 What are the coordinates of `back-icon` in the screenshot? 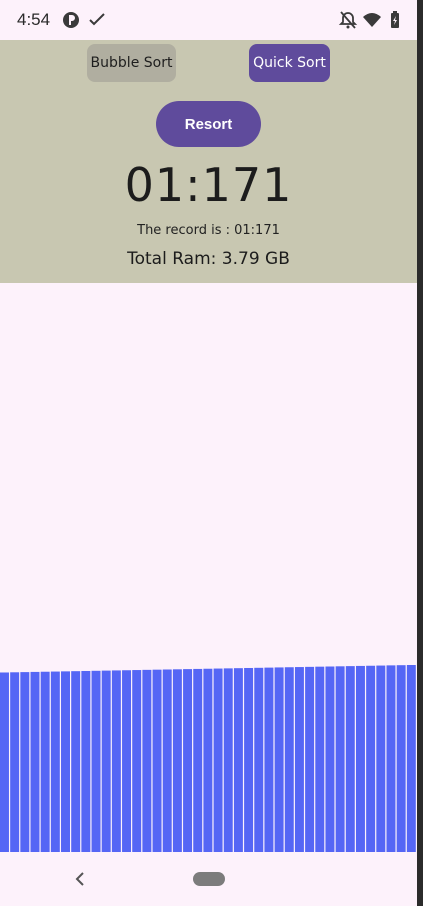 It's located at (80, 879).